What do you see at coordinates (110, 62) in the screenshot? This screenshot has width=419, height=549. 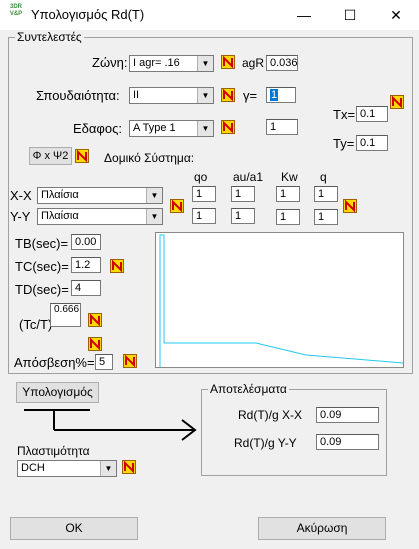 I see `zone-label: Ζώνη:` at bounding box center [110, 62].